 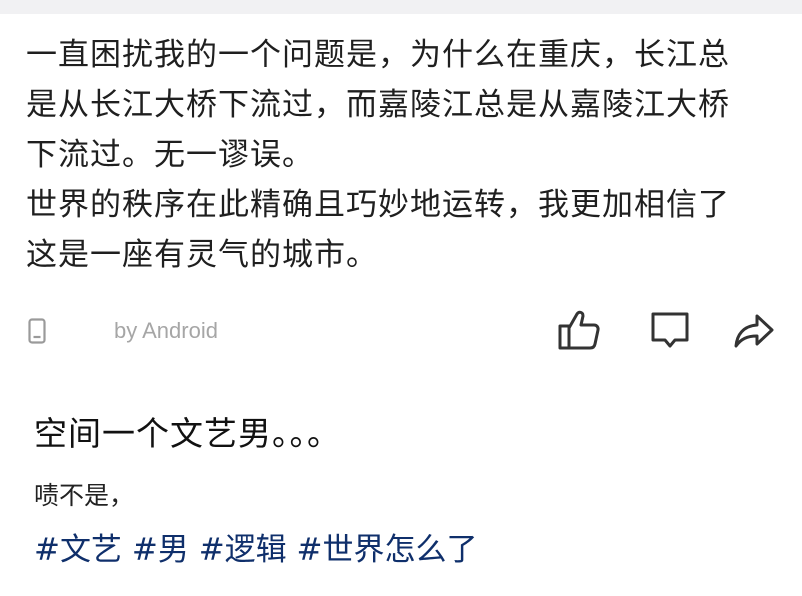 I want to click on caption-title: 空间一个文艺男。。。, so click(x=187, y=433).